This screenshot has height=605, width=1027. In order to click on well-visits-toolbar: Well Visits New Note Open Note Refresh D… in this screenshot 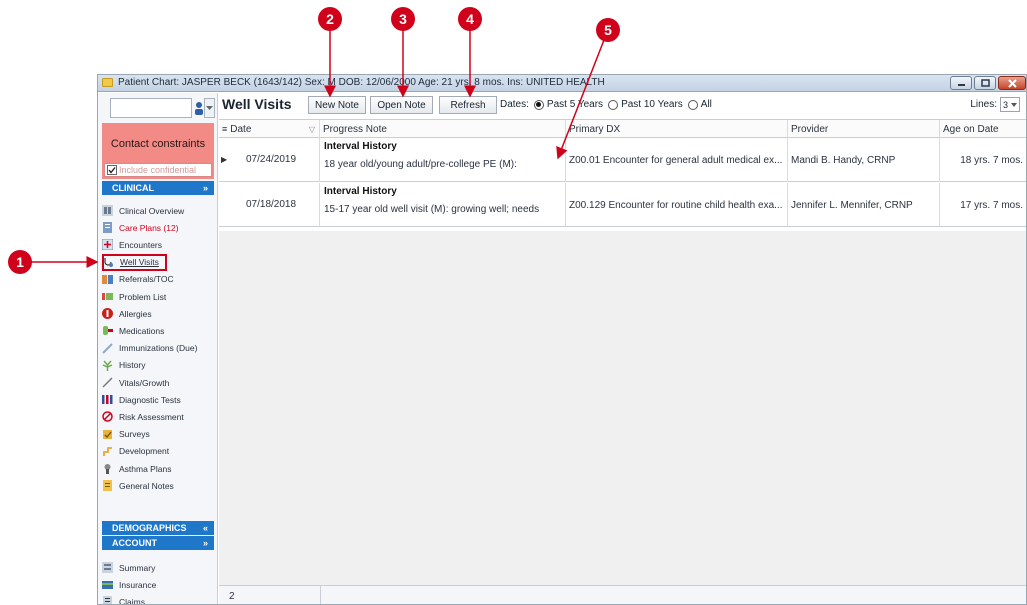, I will do `click(622, 105)`.